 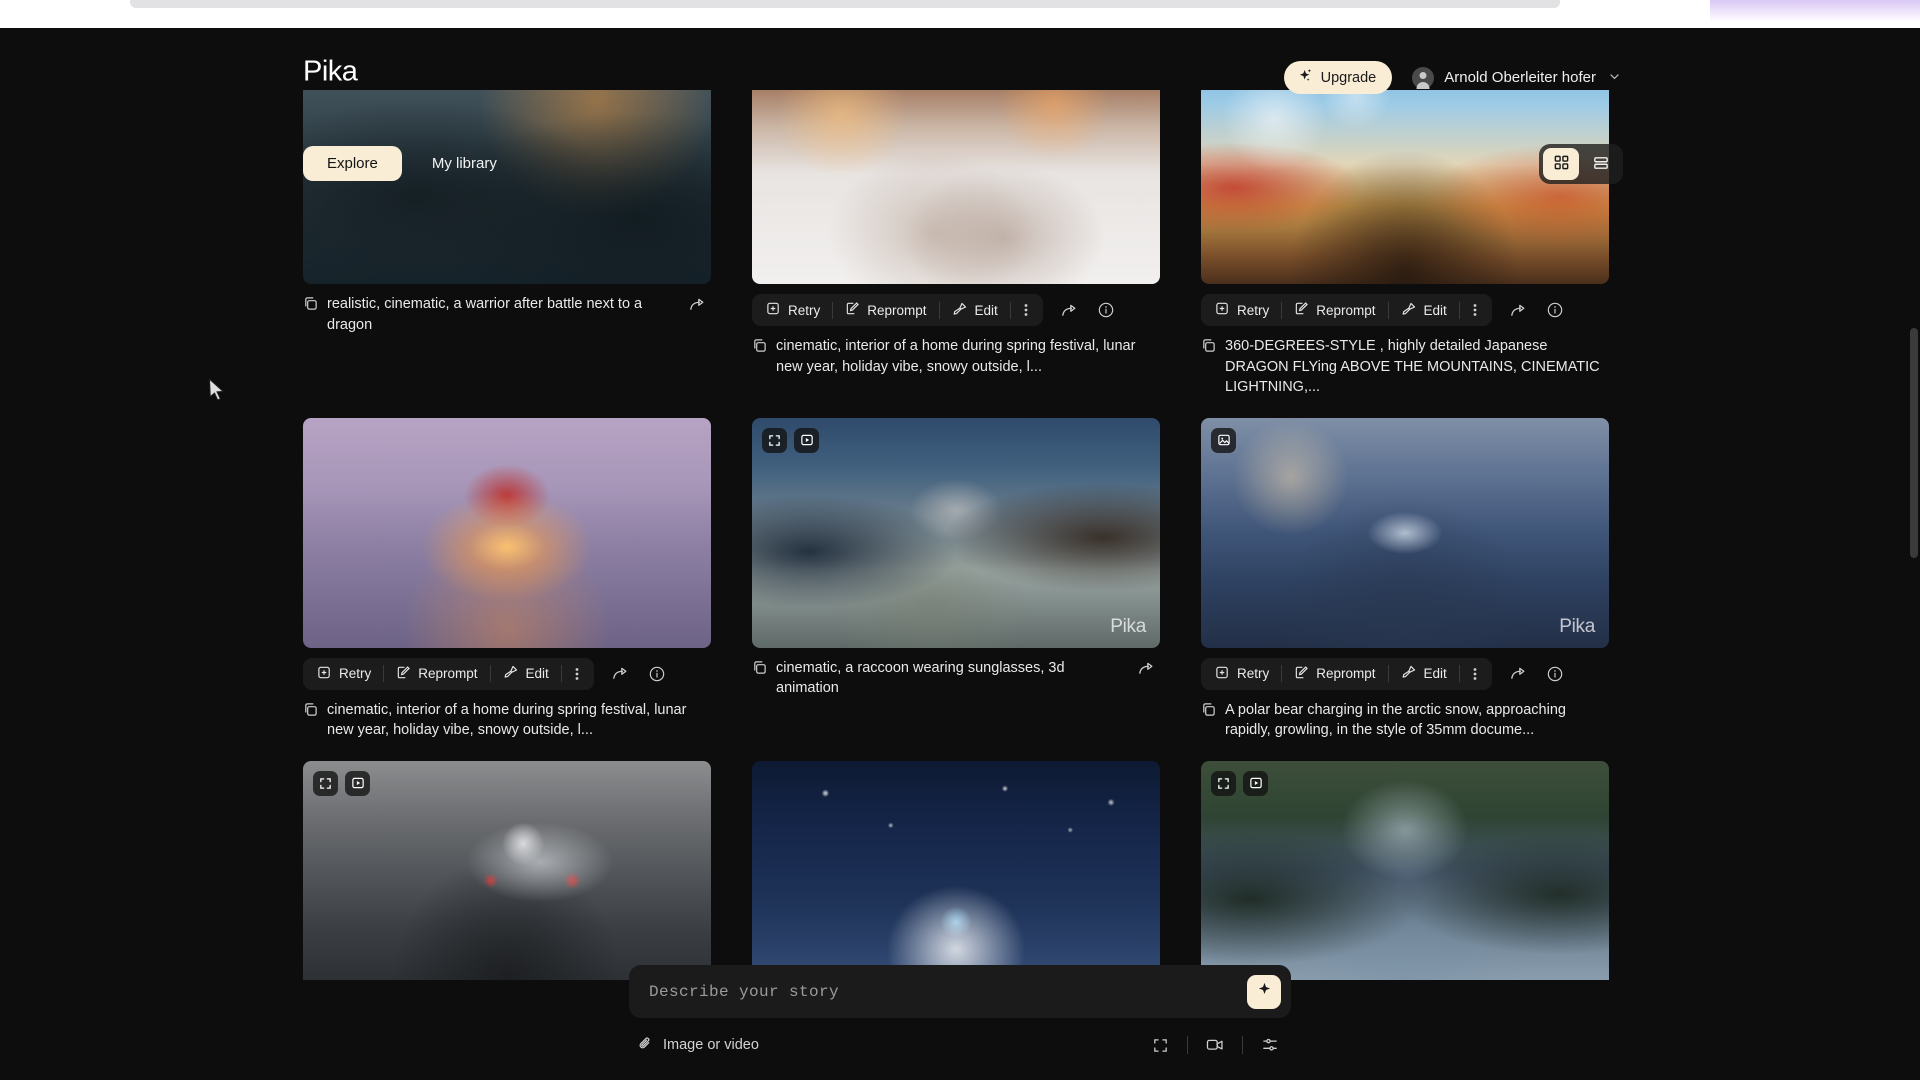 I want to click on page-scrollbar, so click(x=1914, y=443).